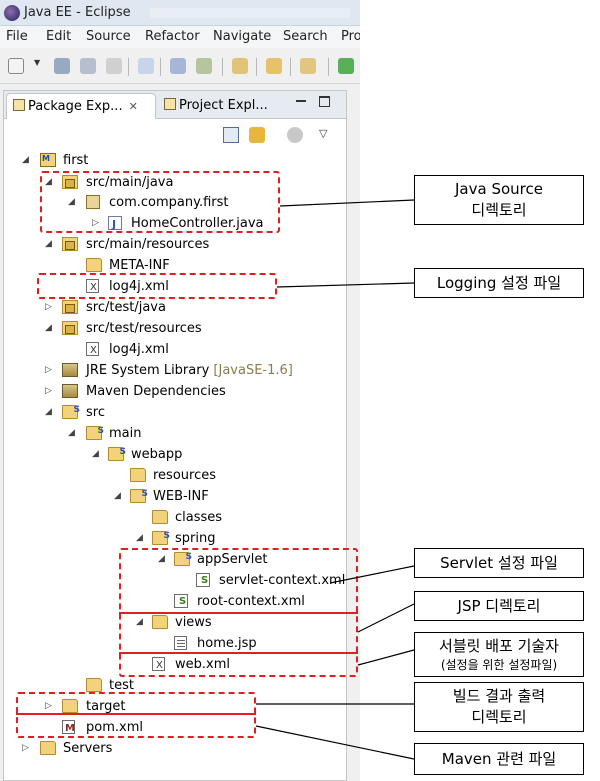  What do you see at coordinates (308, 66) in the screenshot?
I see `use-step-filters-icon` at bounding box center [308, 66].